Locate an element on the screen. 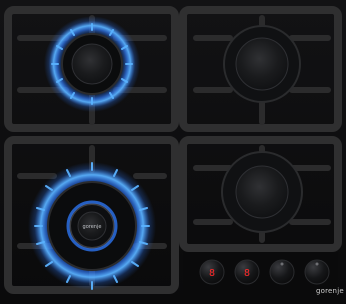  control-1-display: 8 is located at coordinates (212, 273).